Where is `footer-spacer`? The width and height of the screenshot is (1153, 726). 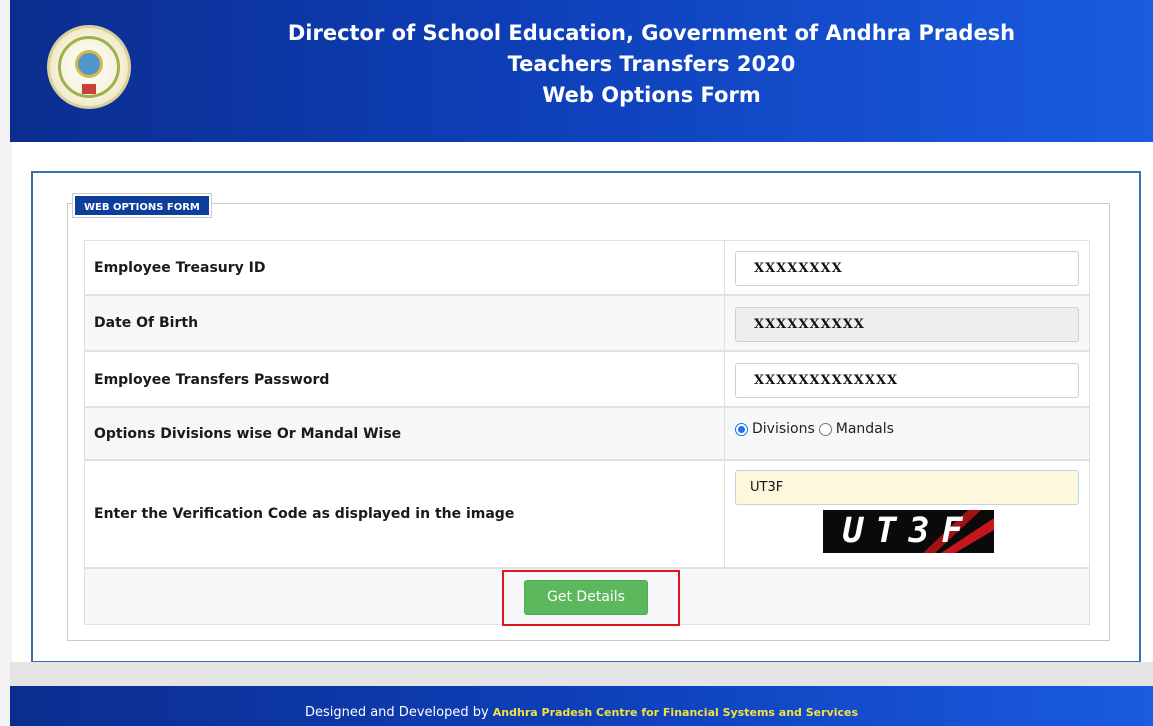
footer-spacer is located at coordinates (581, 674).